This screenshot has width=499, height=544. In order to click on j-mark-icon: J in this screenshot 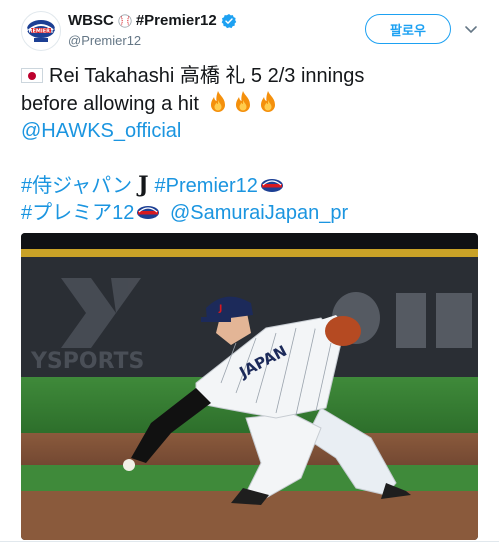, I will do `click(143, 185)`.